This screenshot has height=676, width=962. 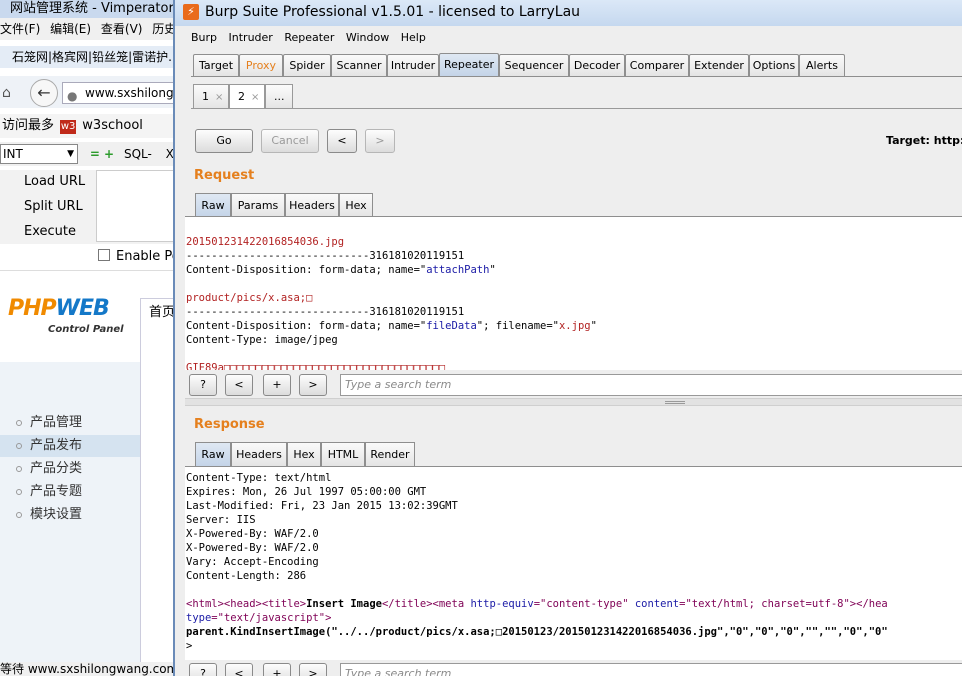 I want to click on cancel-button: Cancel, so click(x=290, y=141).